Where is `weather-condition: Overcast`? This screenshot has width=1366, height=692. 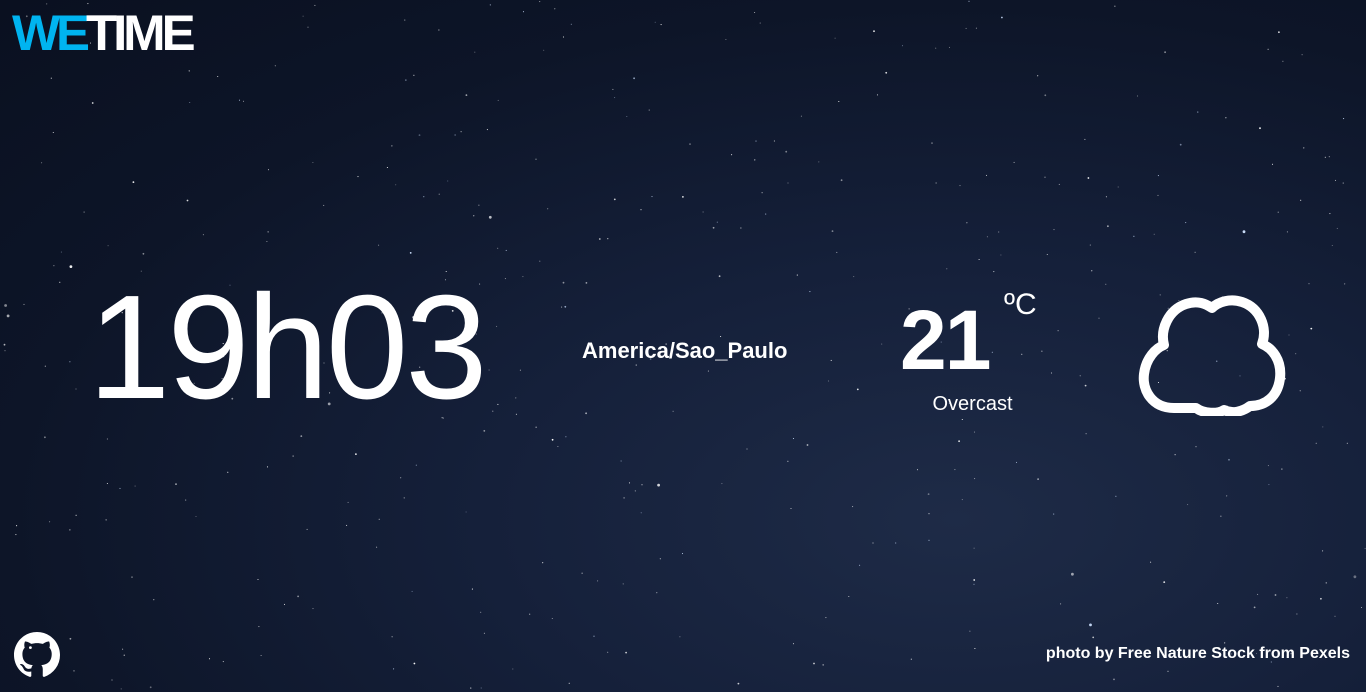
weather-condition: Overcast is located at coordinates (972, 404).